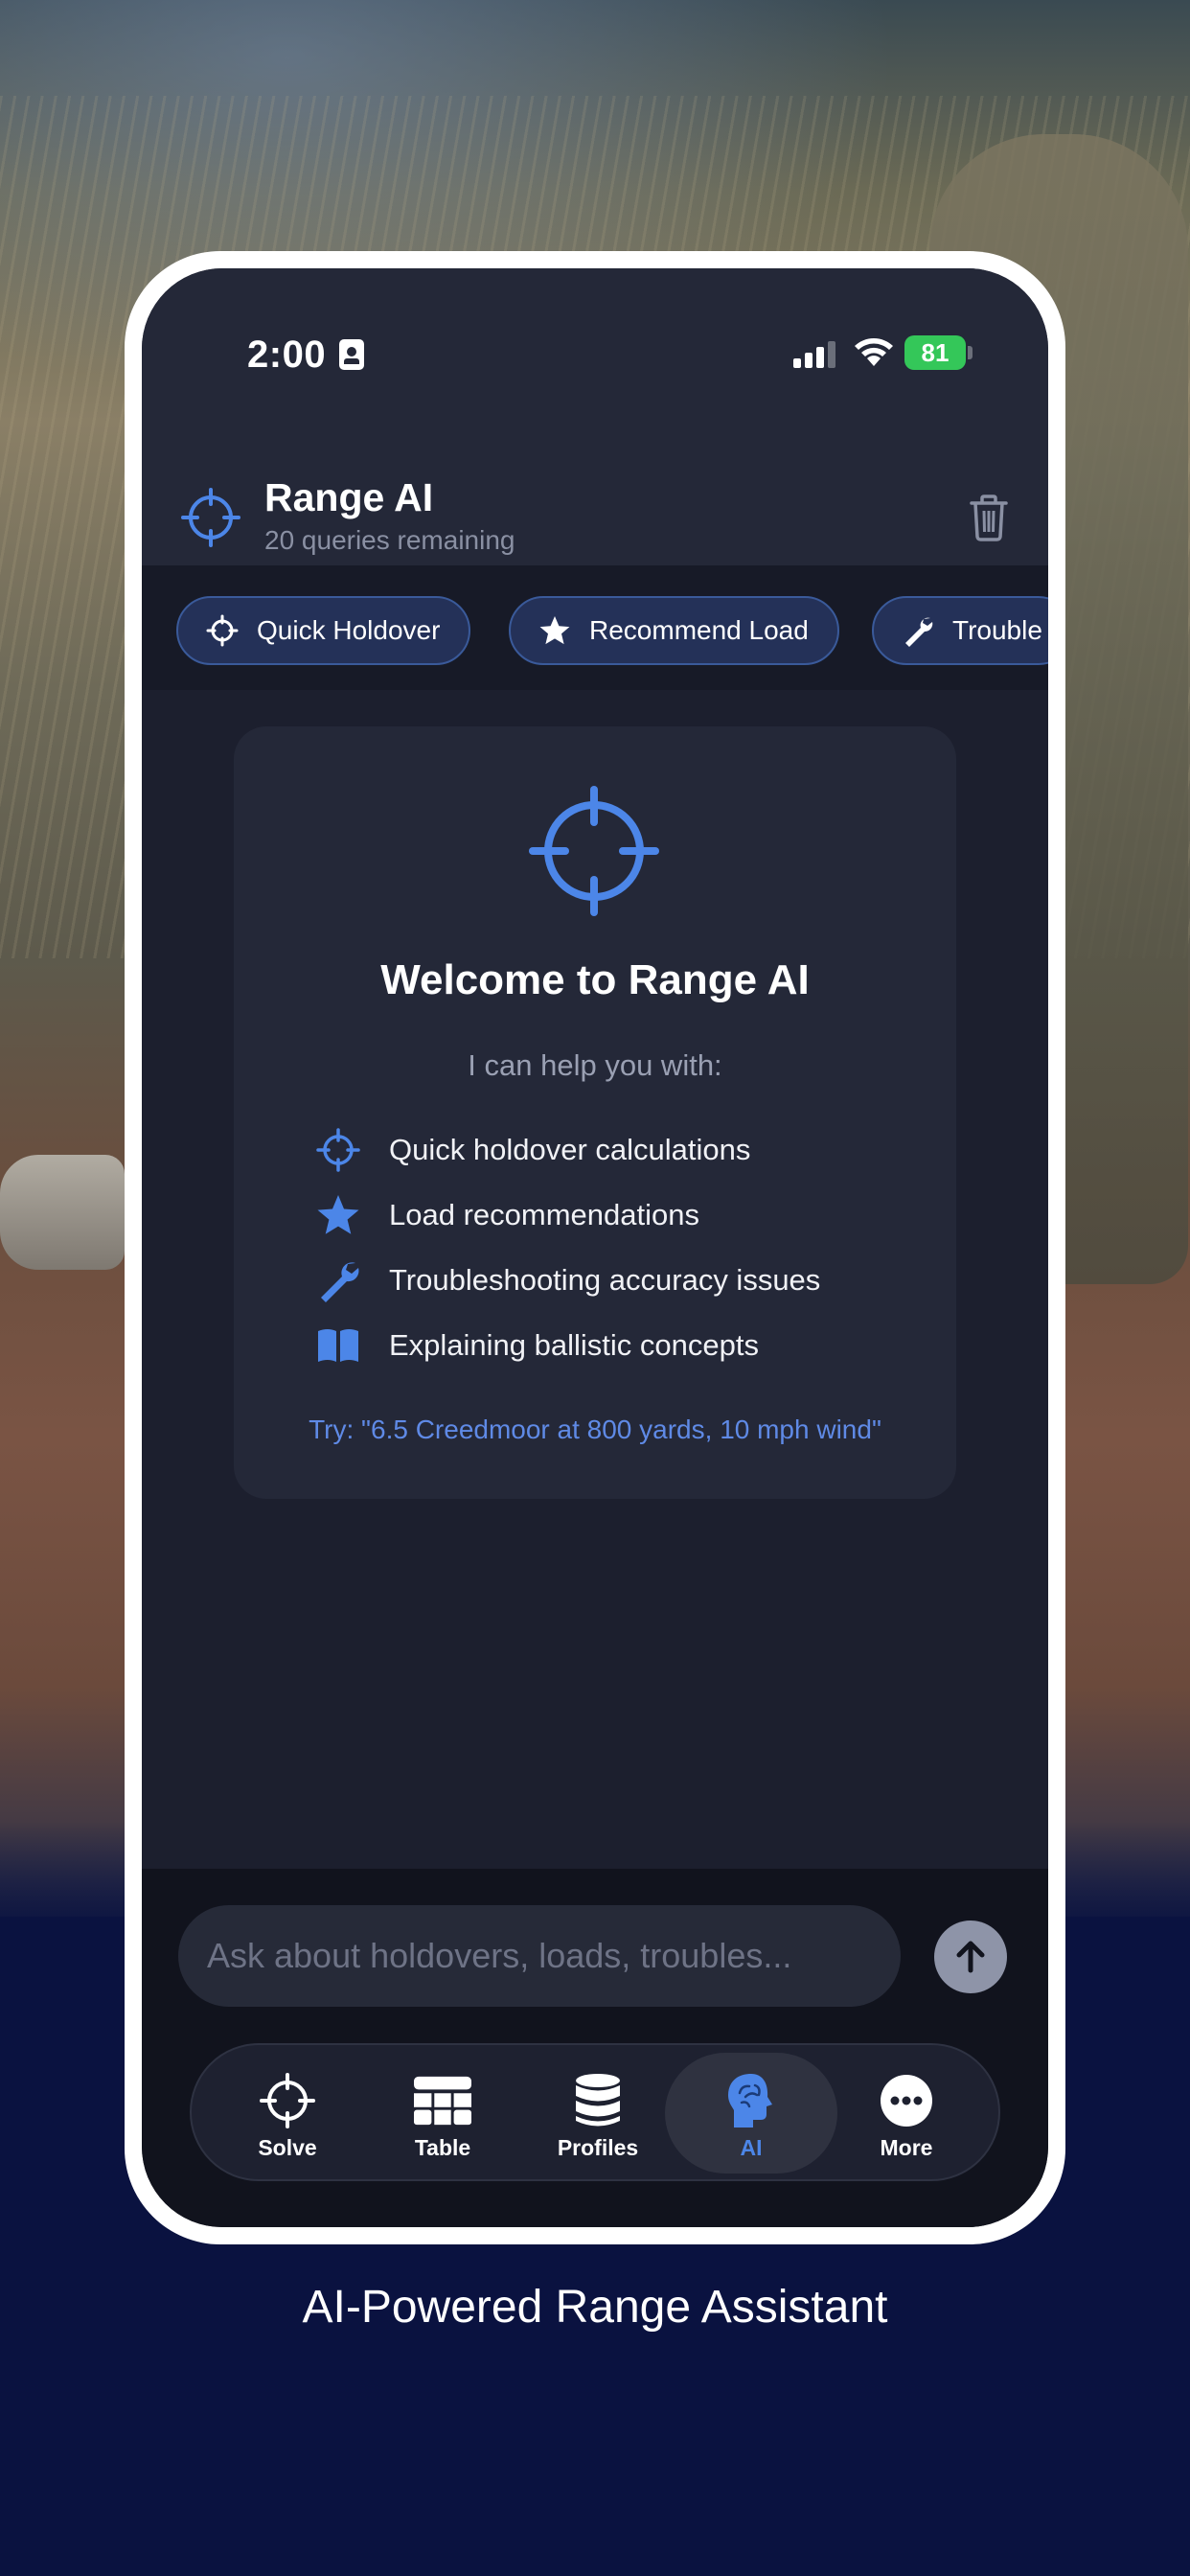 Image resolution: width=1190 pixels, height=2576 pixels. I want to click on list-item: Explaining ballistic concepts, so click(621, 1345).